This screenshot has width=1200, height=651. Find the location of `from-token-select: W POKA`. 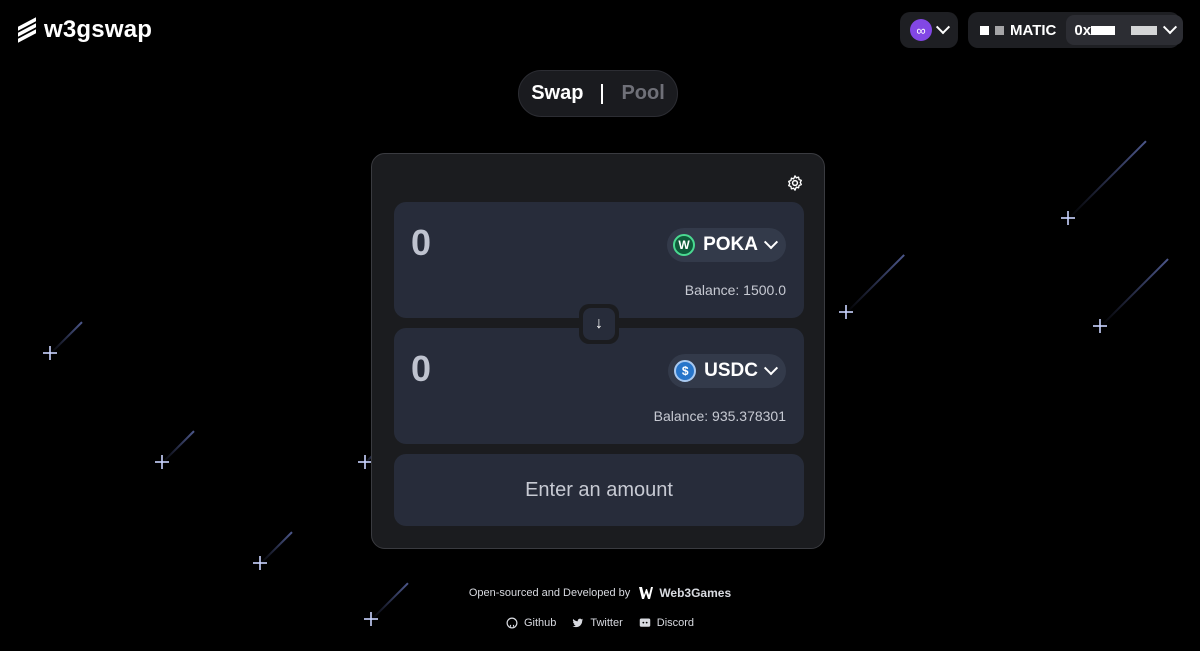

from-token-select: W POKA is located at coordinates (726, 245).